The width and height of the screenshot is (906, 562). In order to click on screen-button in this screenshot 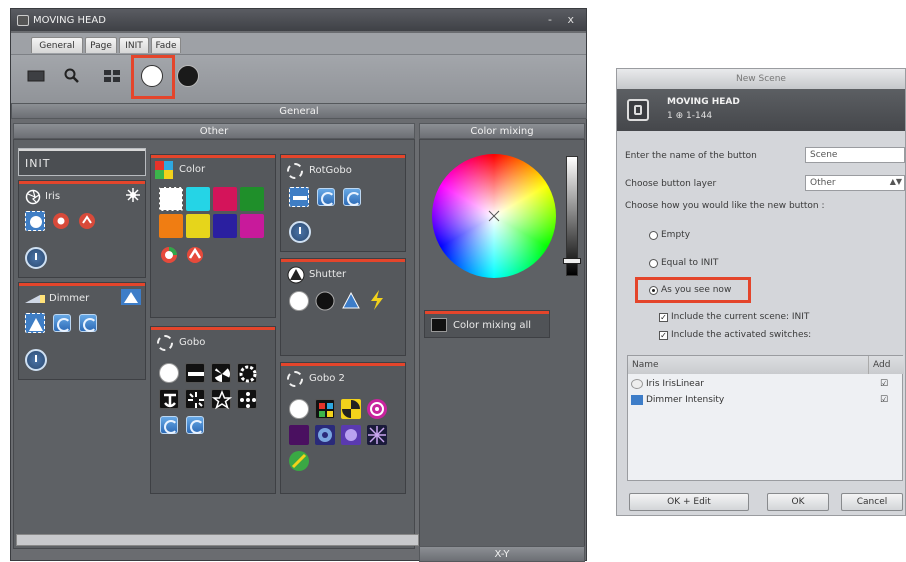, I will do `click(36, 76)`.